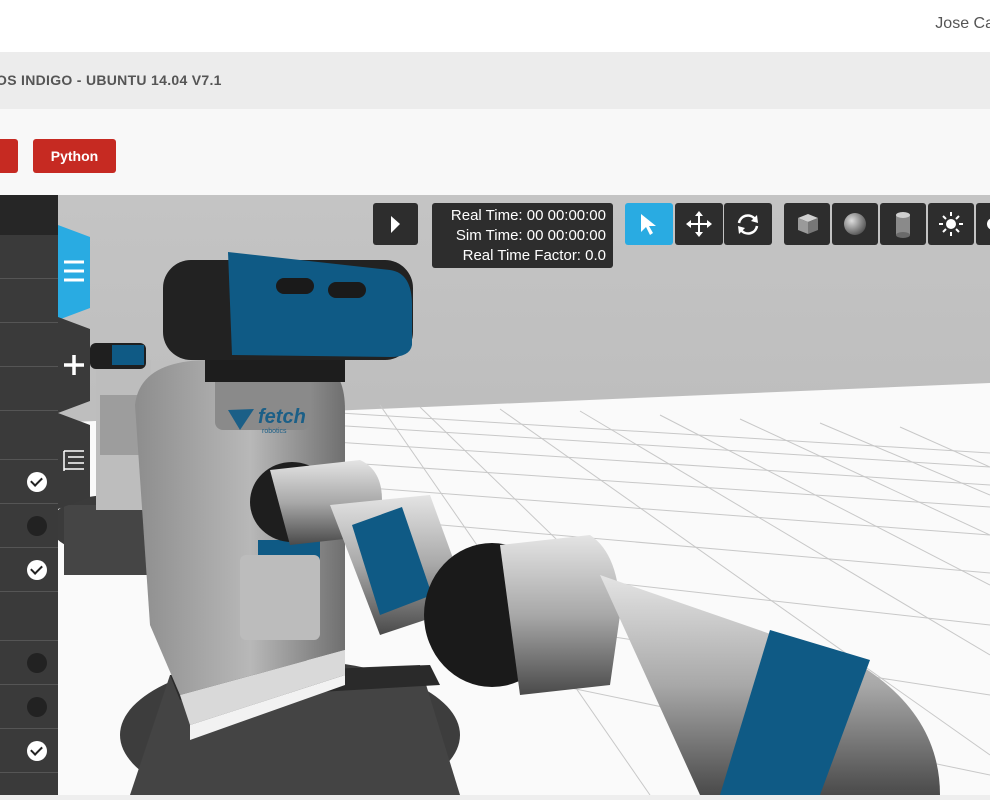 This screenshot has height=800, width=990. I want to click on sphere-icon, so click(855, 224).